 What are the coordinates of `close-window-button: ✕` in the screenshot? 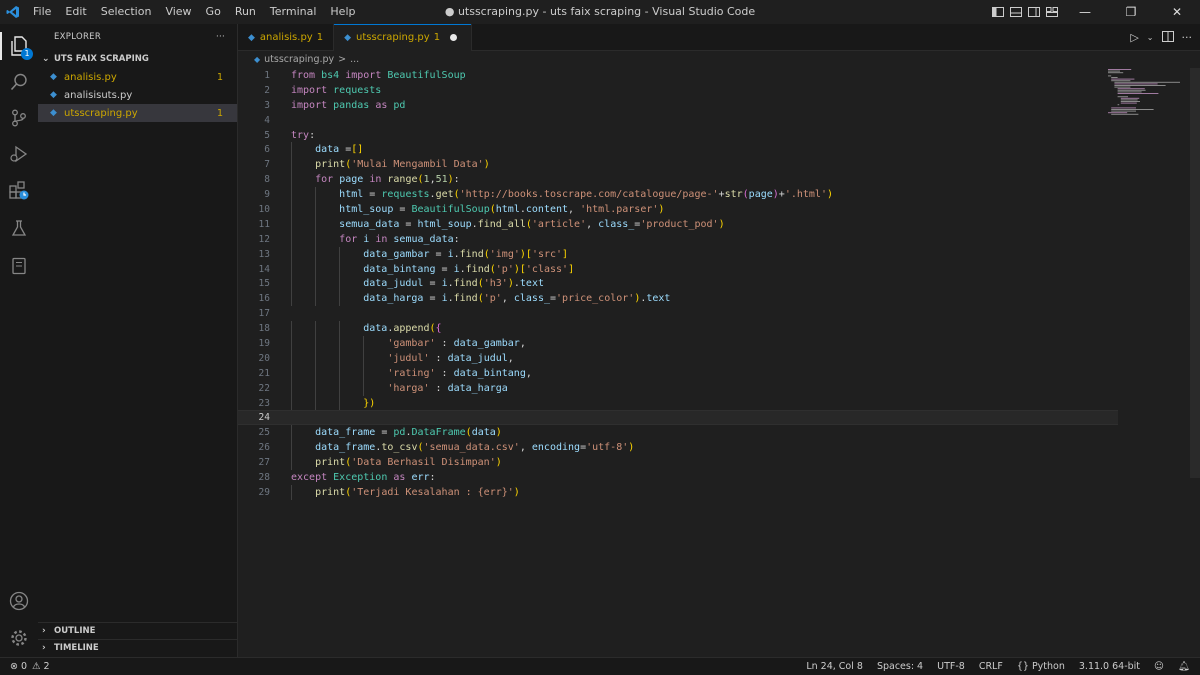 It's located at (1177, 12).